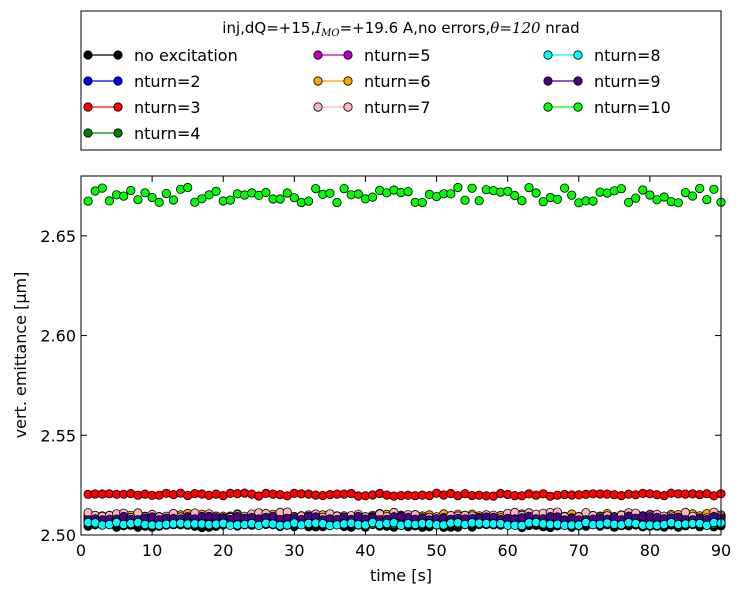  Describe the element at coordinates (401, 575) in the screenshot. I see `x-axis-label: time [s]` at that location.